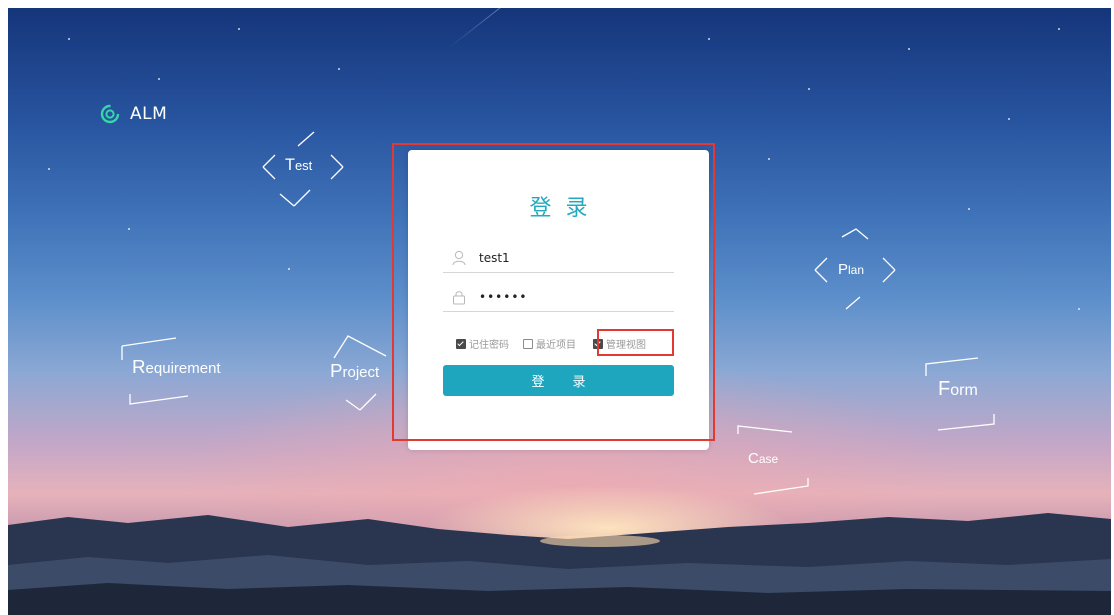 This screenshot has width=1114, height=615. I want to click on tag-form: Form, so click(964, 394).